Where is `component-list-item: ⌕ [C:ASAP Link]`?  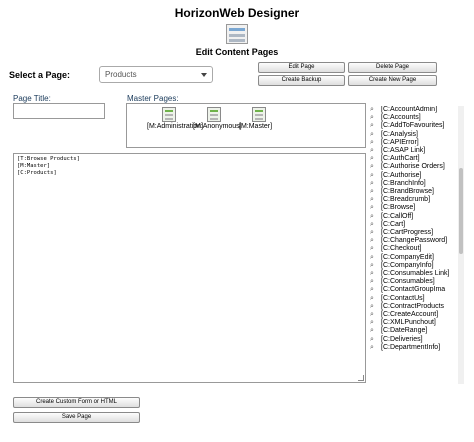
component-list-item: ⌕ [C:ASAP Link] is located at coordinates (416, 151).